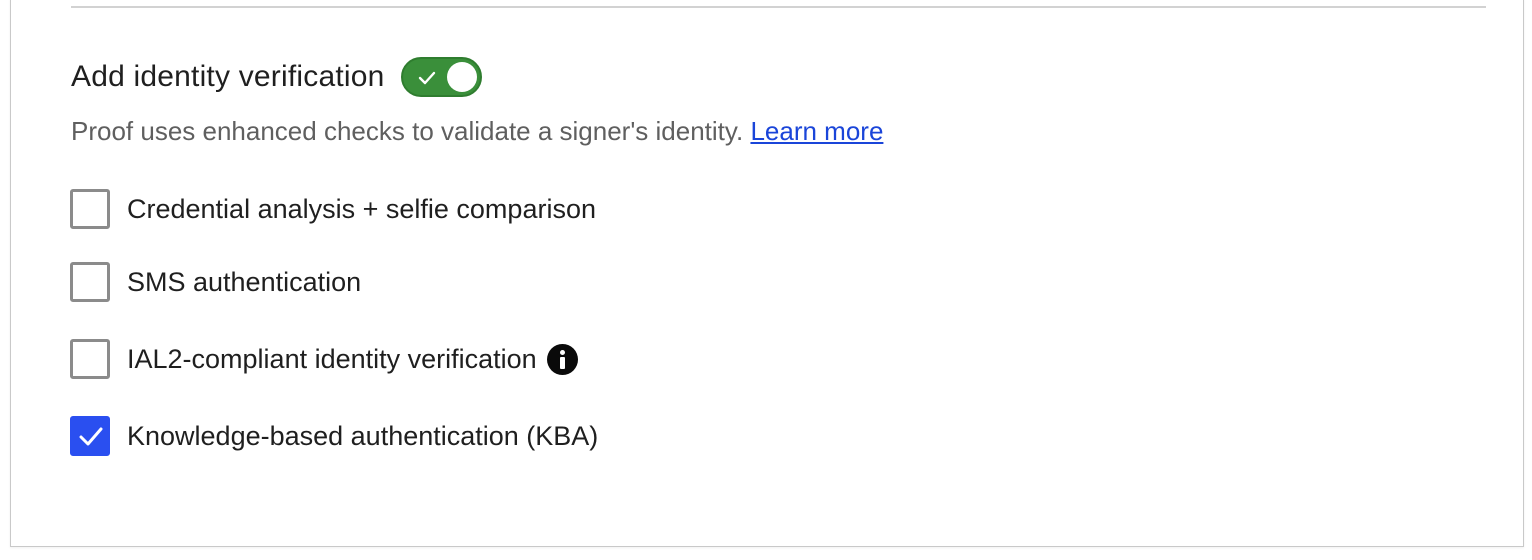  I want to click on option-credential-analysis: Credential analysis + selfie comparison, so click(333, 209).